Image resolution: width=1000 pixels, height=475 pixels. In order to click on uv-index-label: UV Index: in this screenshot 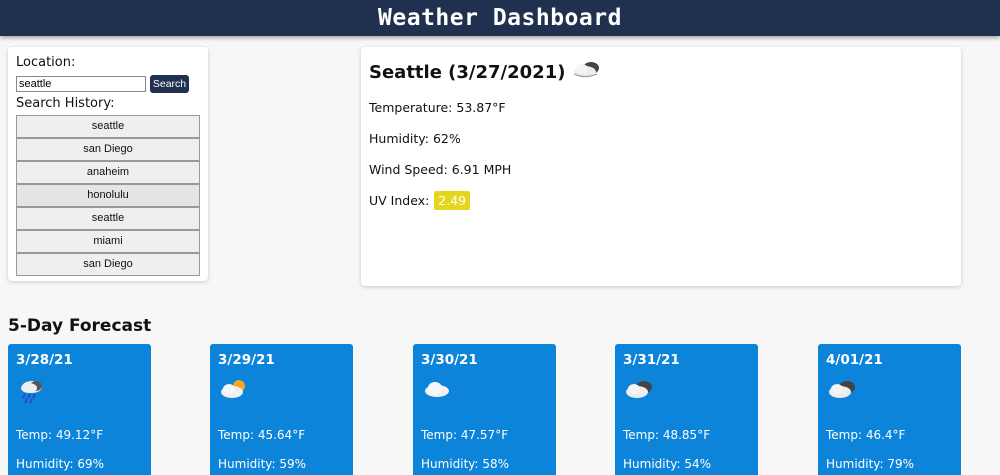, I will do `click(399, 200)`.